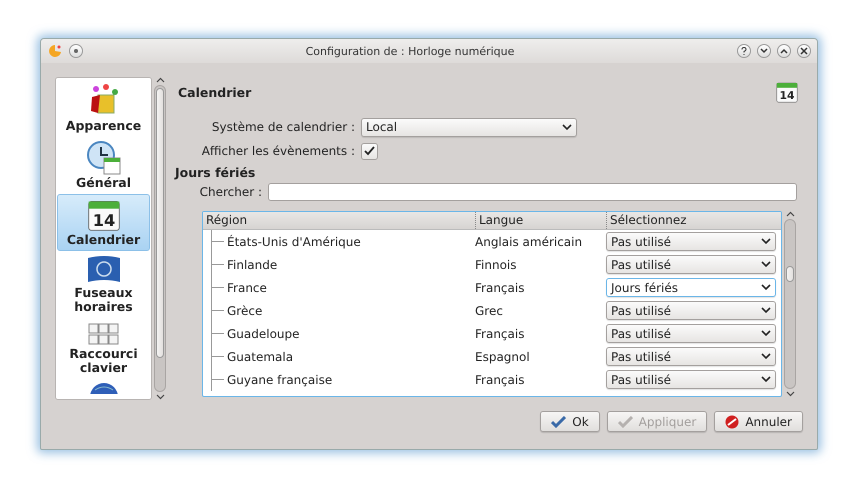 The width and height of the screenshot is (858, 490). Describe the element at coordinates (103, 108) in the screenshot. I see `sidebar-item: Apparence` at that location.